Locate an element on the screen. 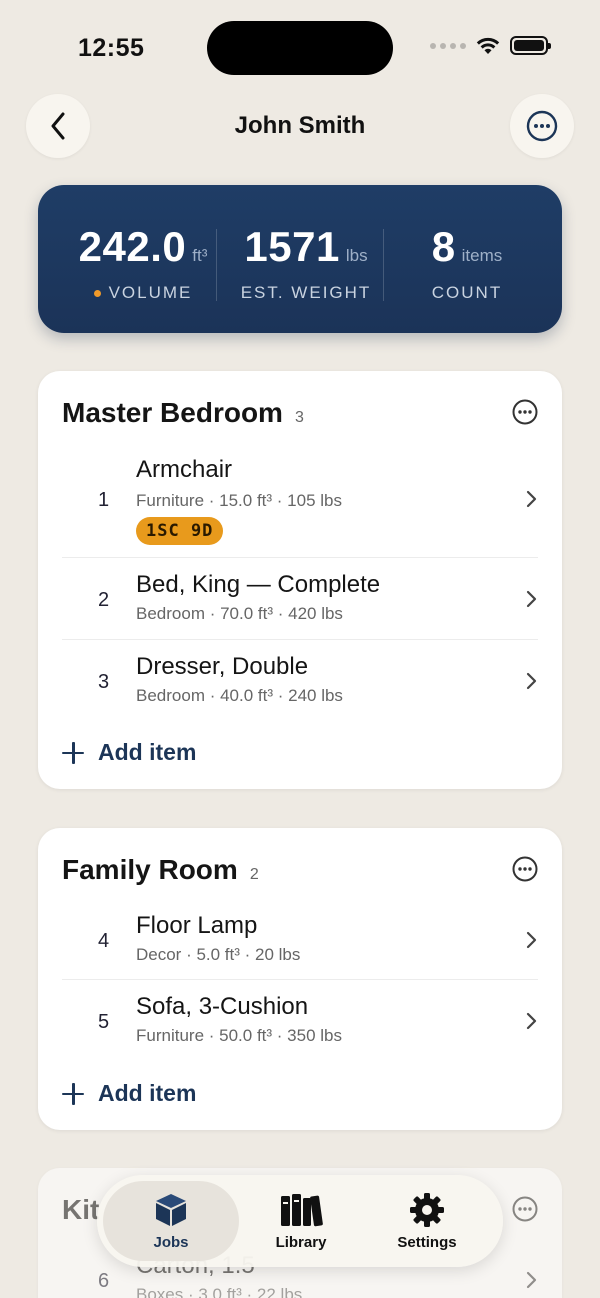 The height and width of the screenshot is (1298, 600). wifi-icon is located at coordinates (488, 45).